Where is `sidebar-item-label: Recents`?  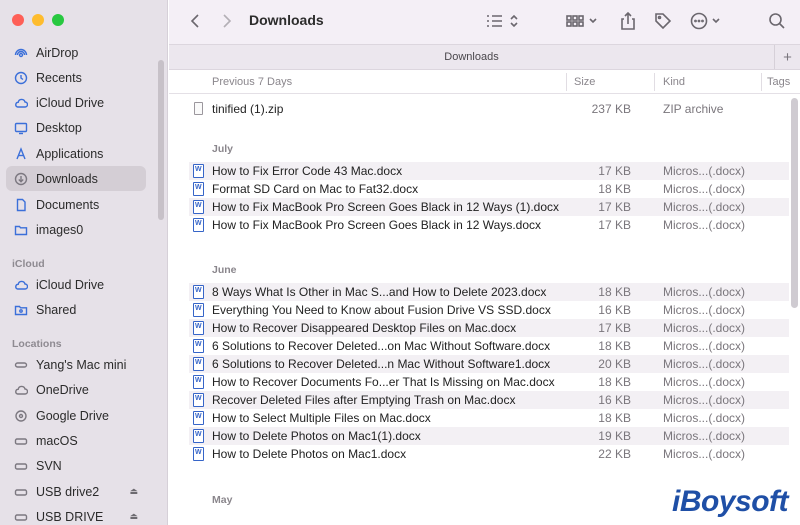 sidebar-item-label: Recents is located at coordinates (59, 77).